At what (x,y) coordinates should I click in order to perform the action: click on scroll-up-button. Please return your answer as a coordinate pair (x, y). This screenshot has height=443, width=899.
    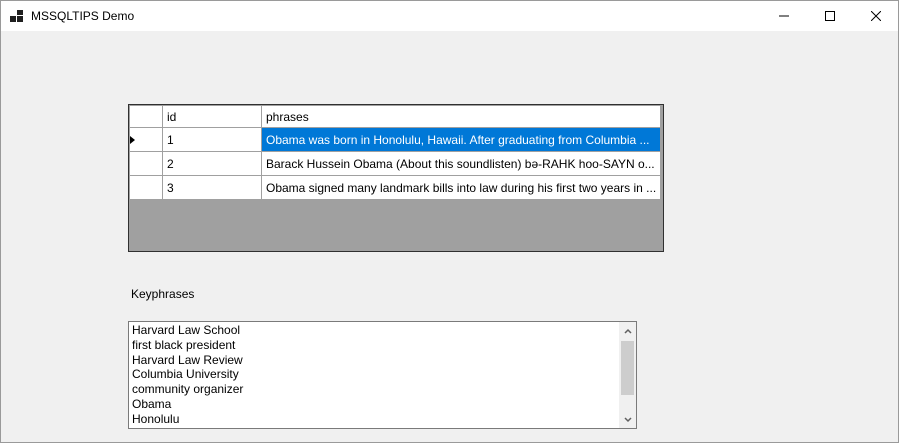
    Looking at the image, I should click on (627, 330).